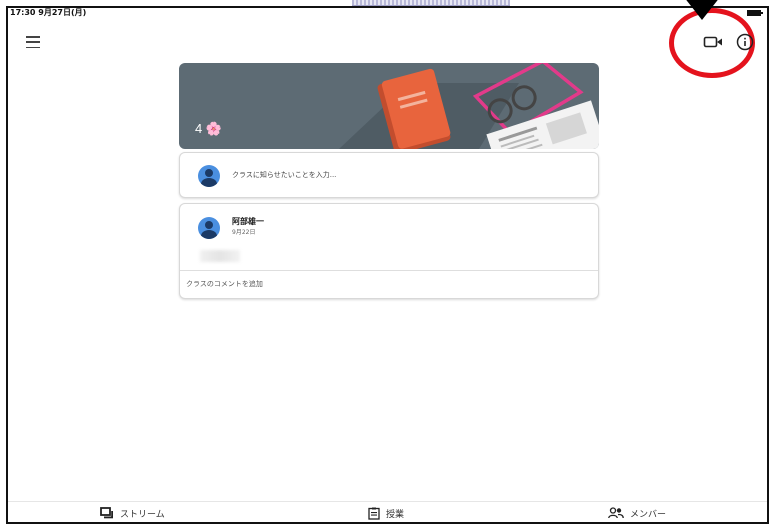 The width and height of the screenshot is (775, 530). What do you see at coordinates (616, 513) in the screenshot?
I see `members-icon` at bounding box center [616, 513].